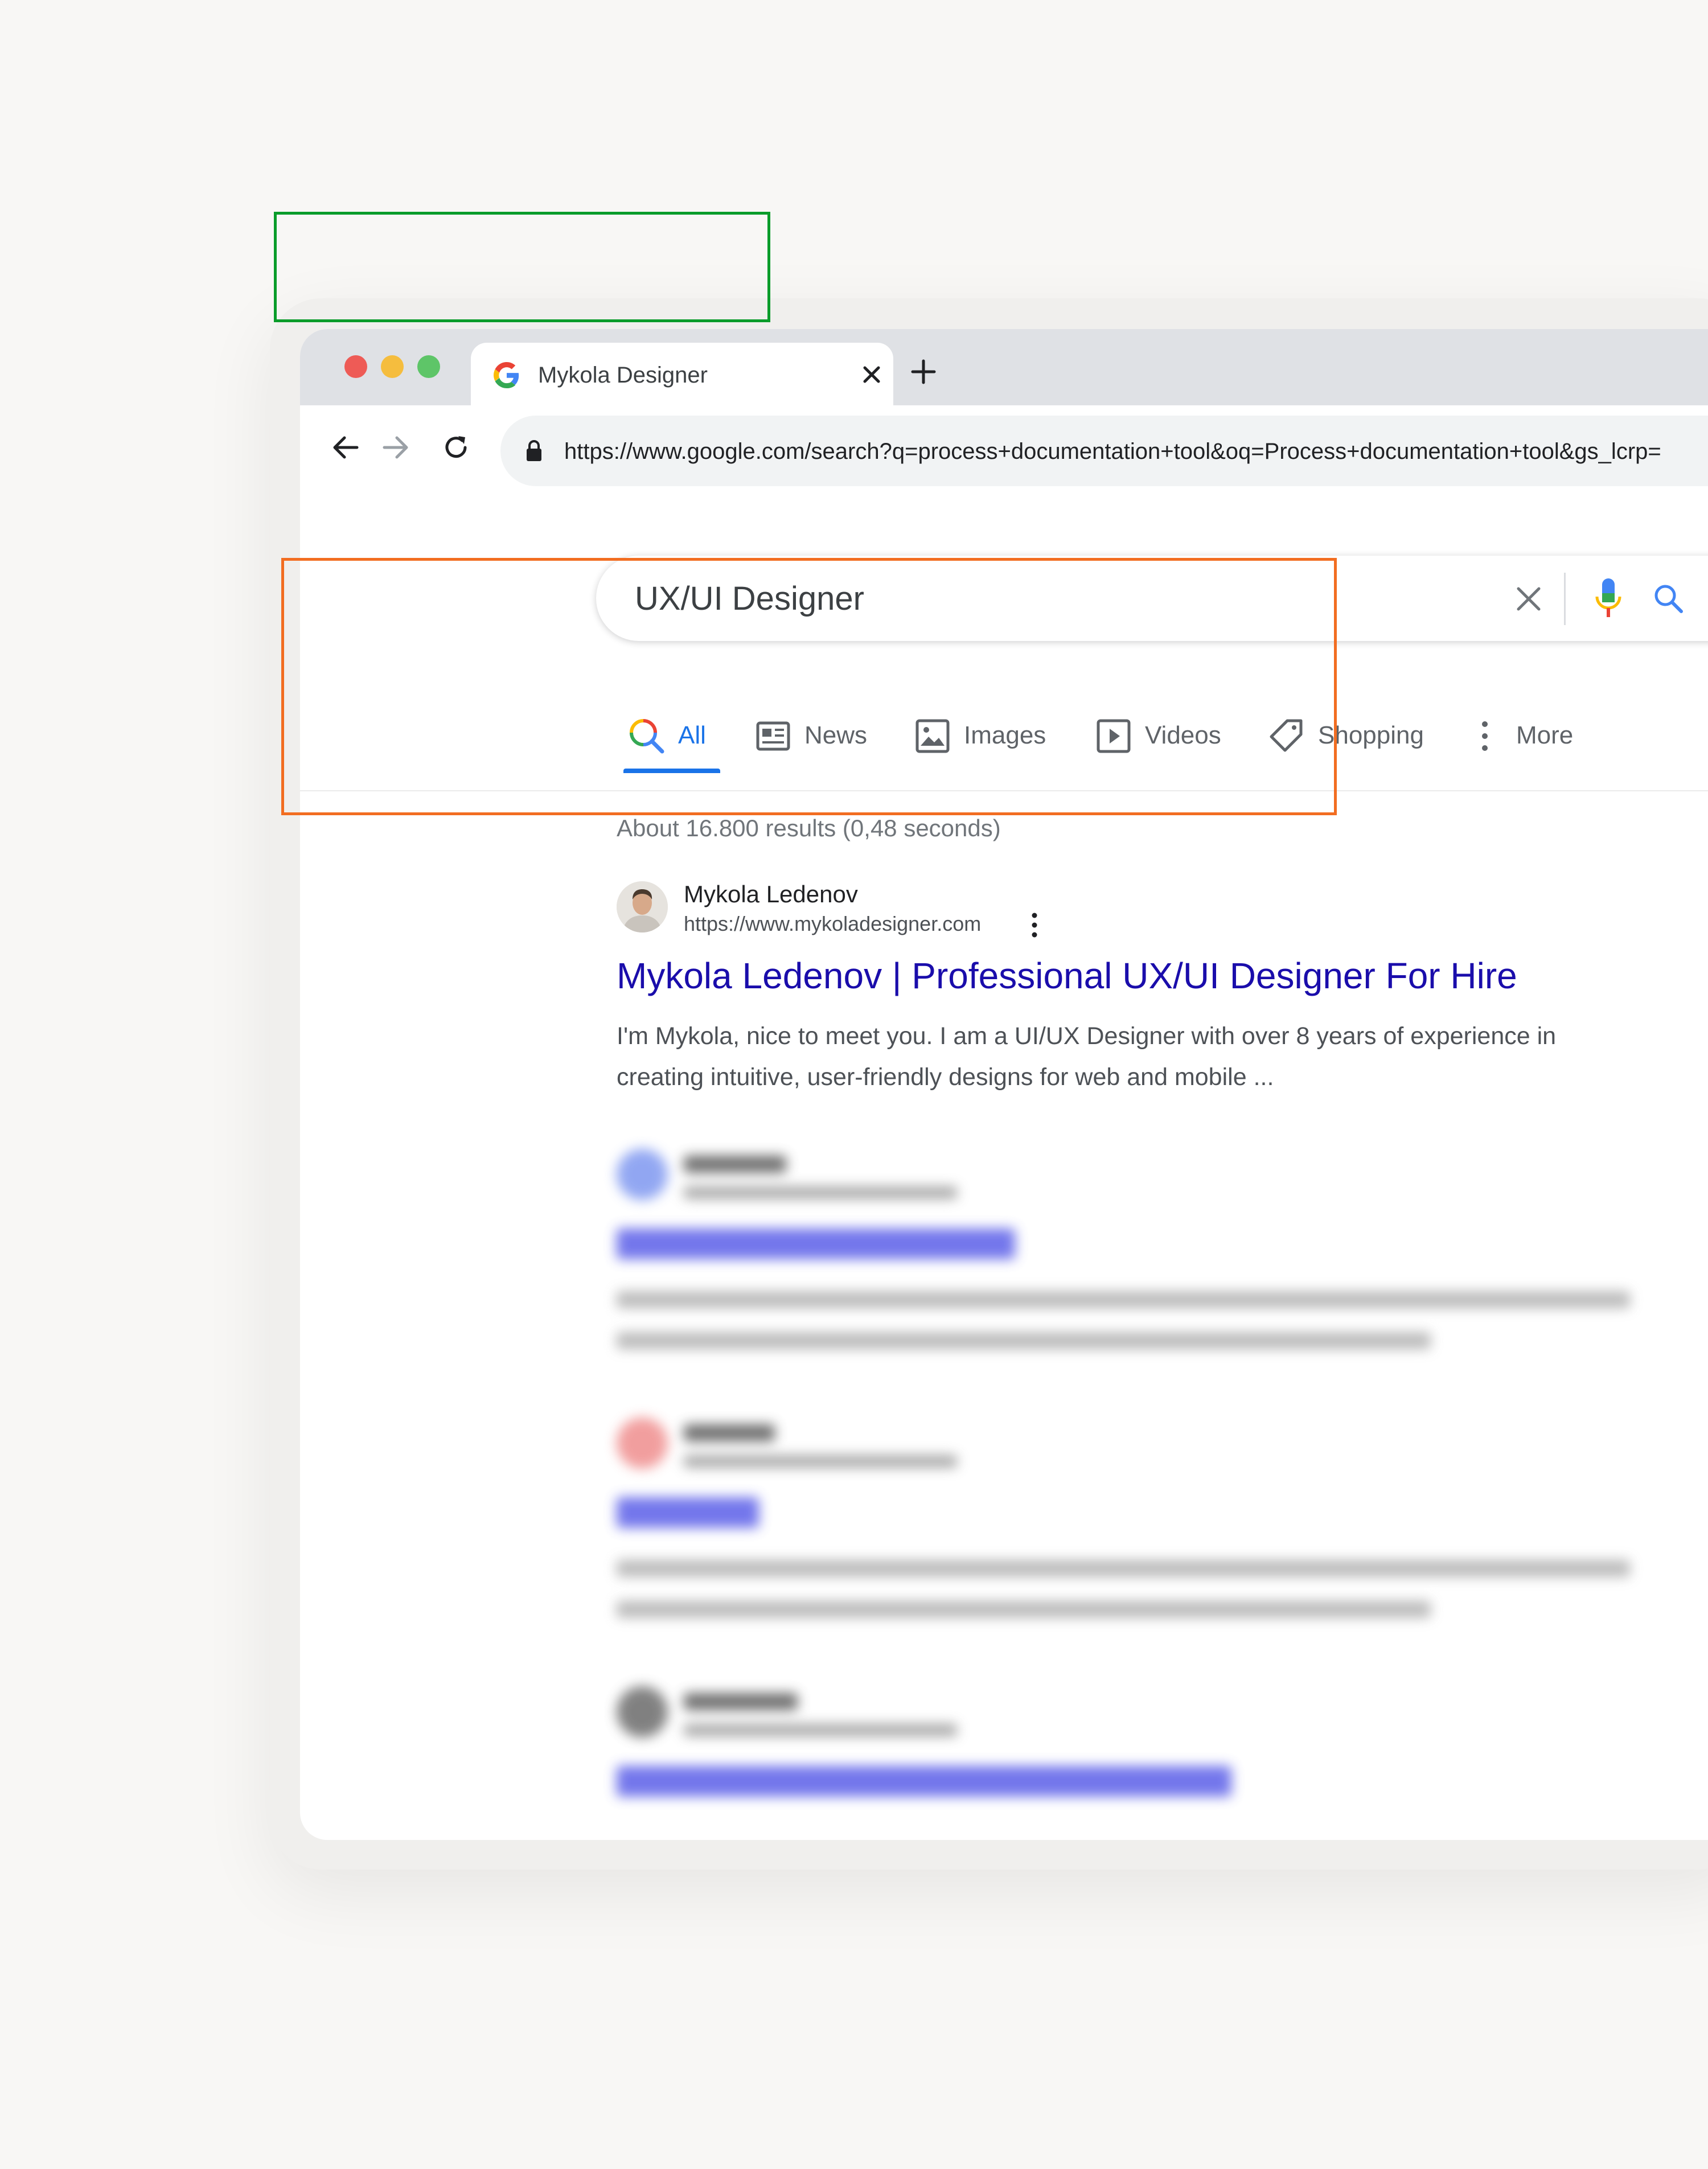 The height and width of the screenshot is (2169, 1708). I want to click on search-query-highlight, so click(522, 267).